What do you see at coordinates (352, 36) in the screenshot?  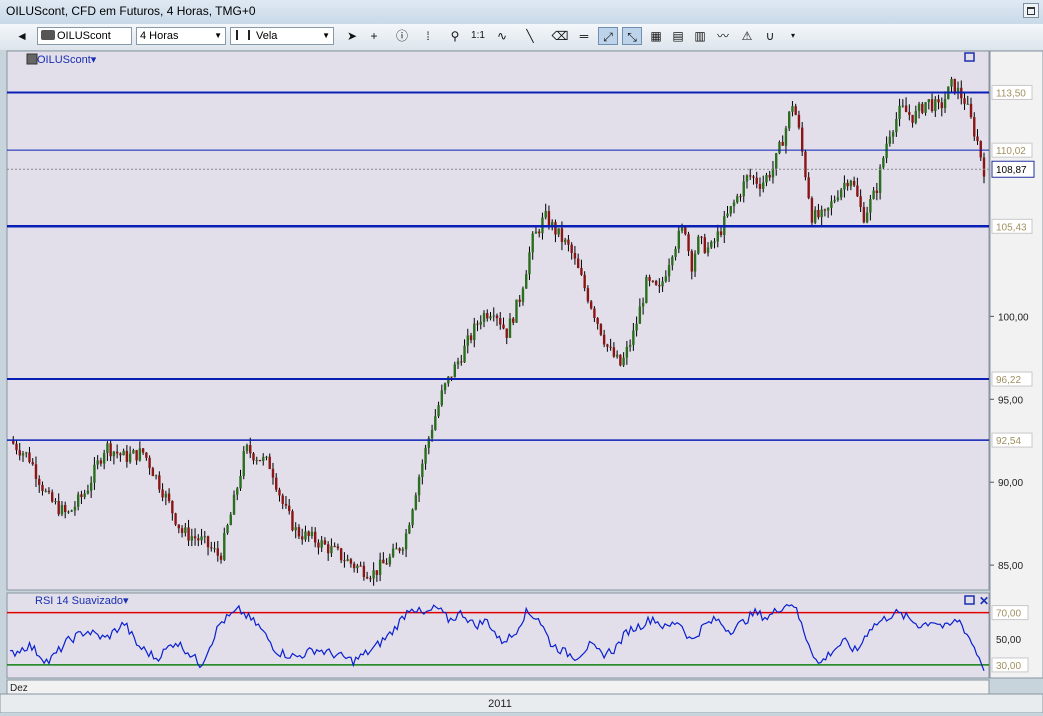 I see `cursor-icon: ➤` at bounding box center [352, 36].